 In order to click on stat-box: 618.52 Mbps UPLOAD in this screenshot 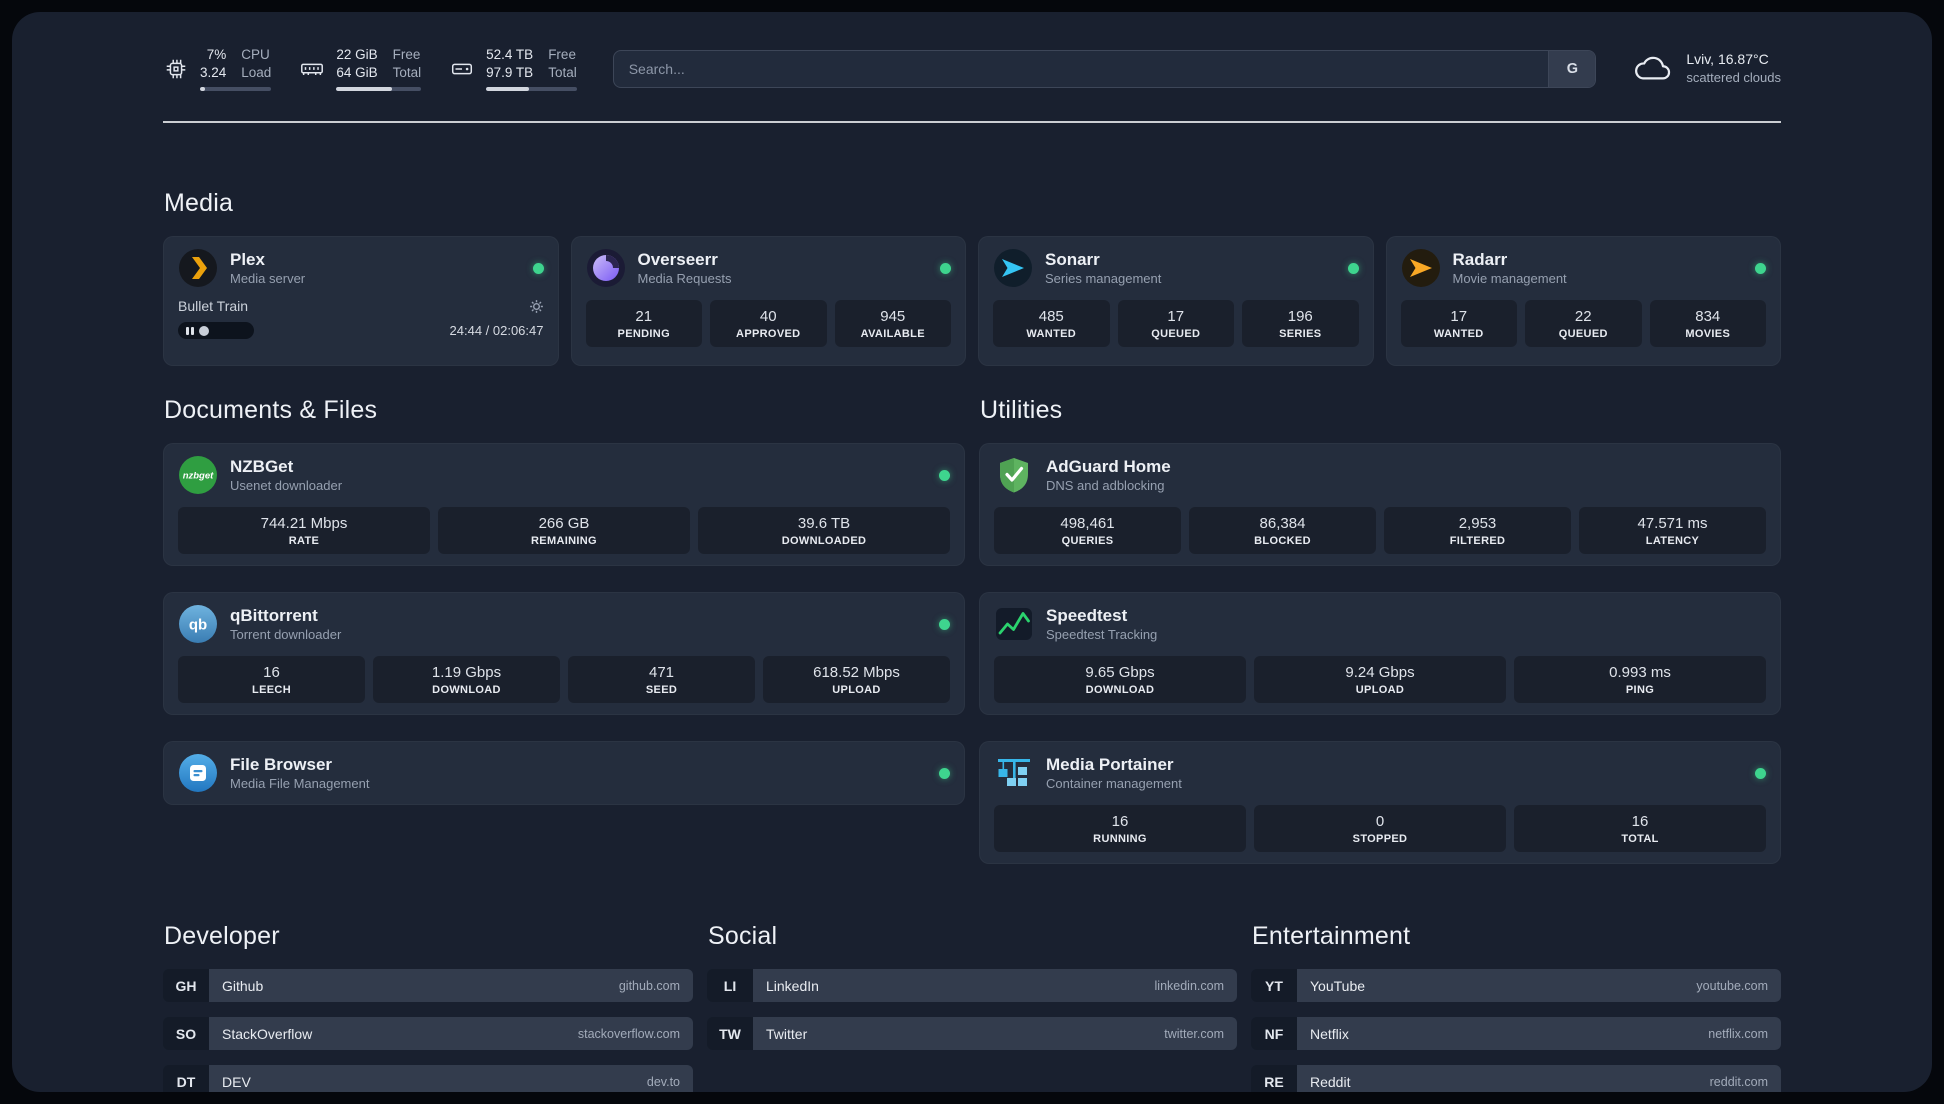, I will do `click(856, 680)`.